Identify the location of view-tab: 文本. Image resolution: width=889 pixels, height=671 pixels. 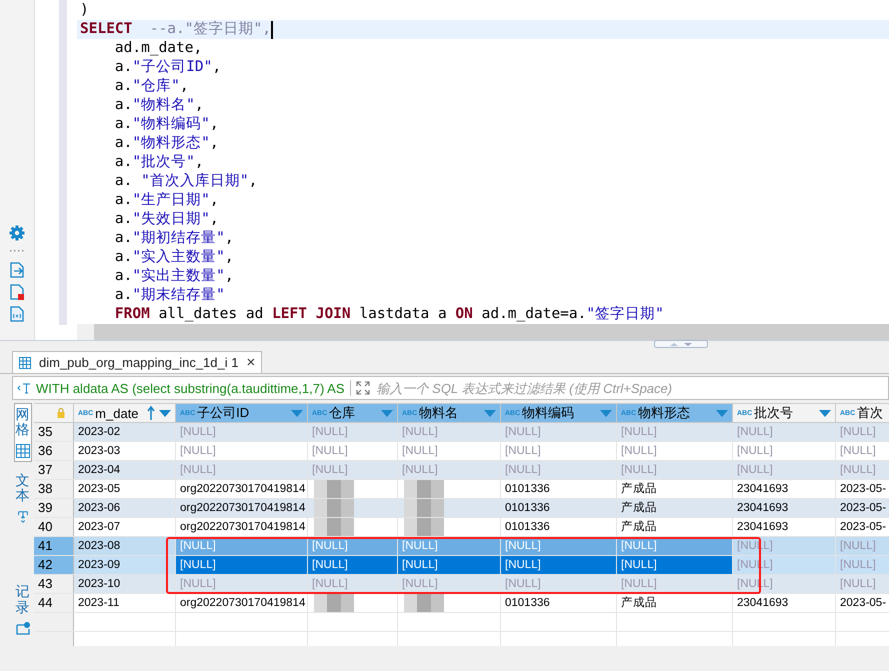
(22, 498).